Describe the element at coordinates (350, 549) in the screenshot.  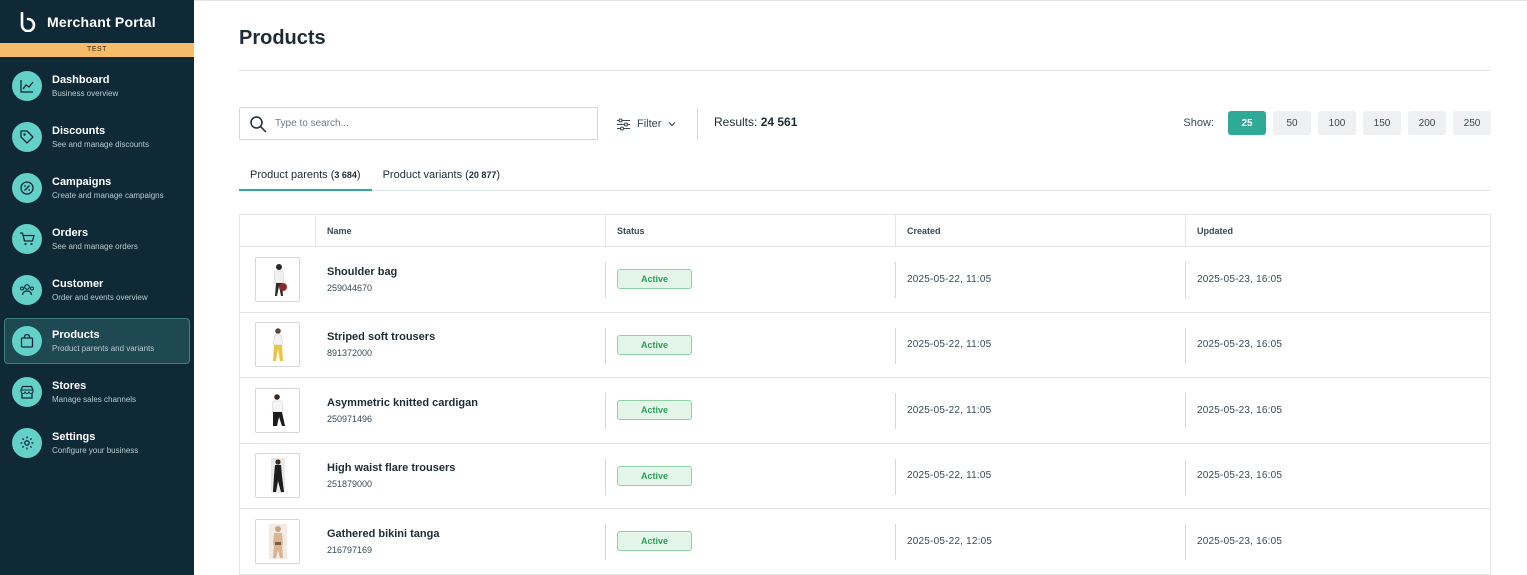
I see `product-id: 216797169` at that location.